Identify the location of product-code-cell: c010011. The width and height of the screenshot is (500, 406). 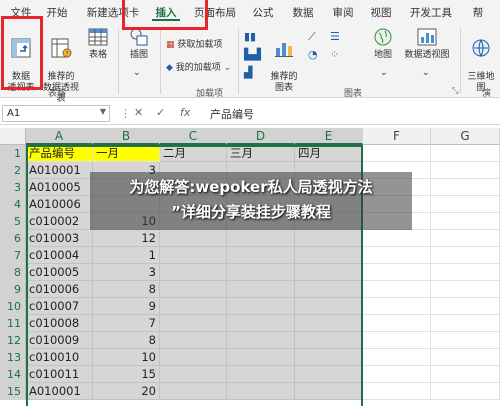
(59, 374).